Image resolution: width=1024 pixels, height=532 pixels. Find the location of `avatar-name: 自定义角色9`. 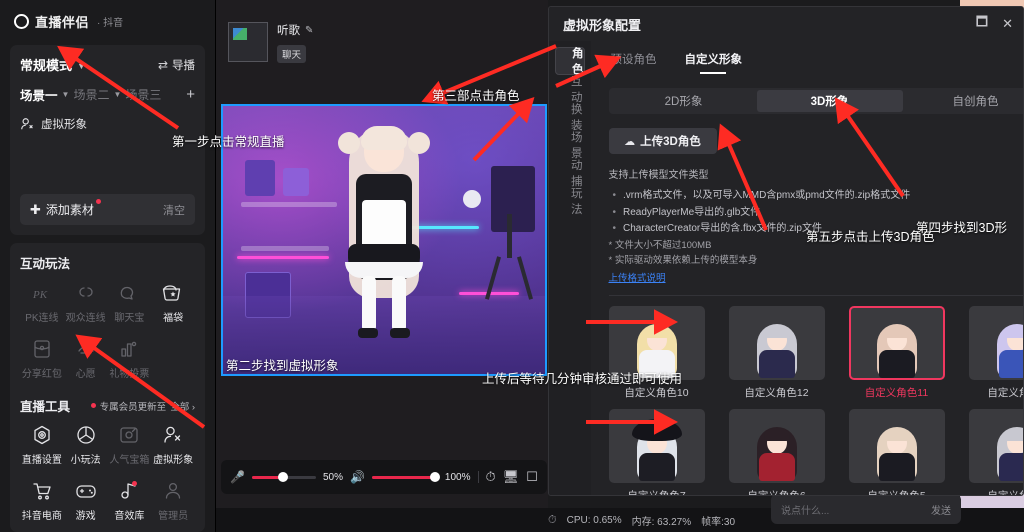

avatar-name: 自定义角色9 is located at coordinates (1005, 392).